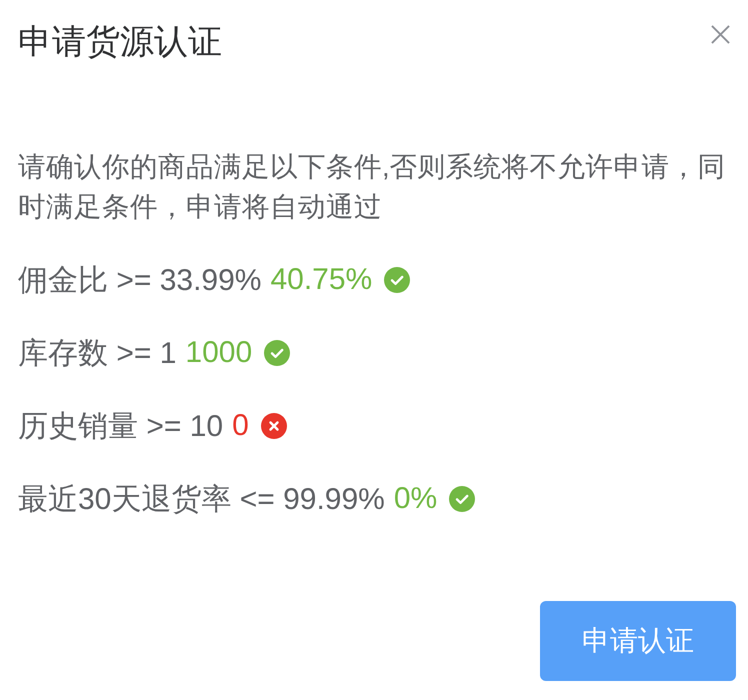 This screenshot has height=700, width=748. Describe the element at coordinates (321, 280) in the screenshot. I see `condition-value: 40.75%` at that location.